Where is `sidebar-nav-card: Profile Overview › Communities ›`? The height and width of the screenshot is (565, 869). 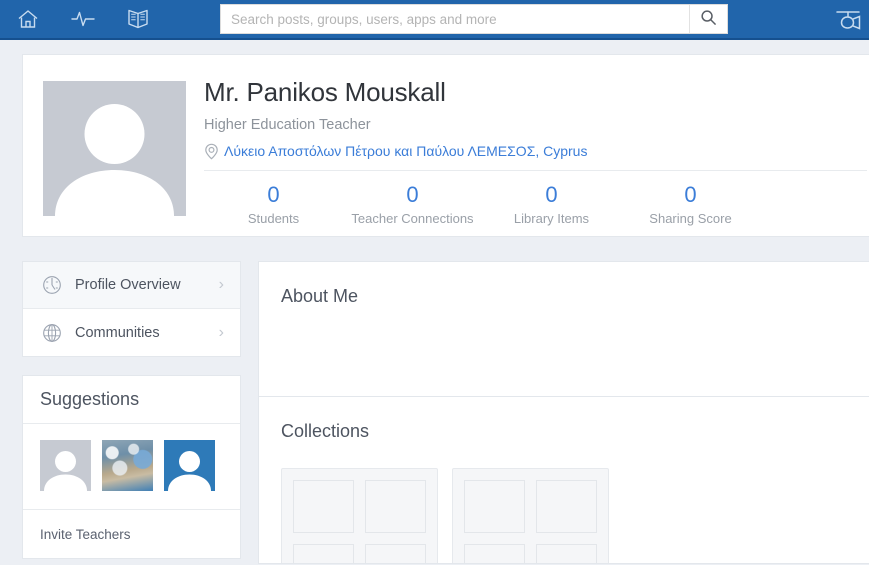
sidebar-nav-card: Profile Overview › Communities › is located at coordinates (131, 309).